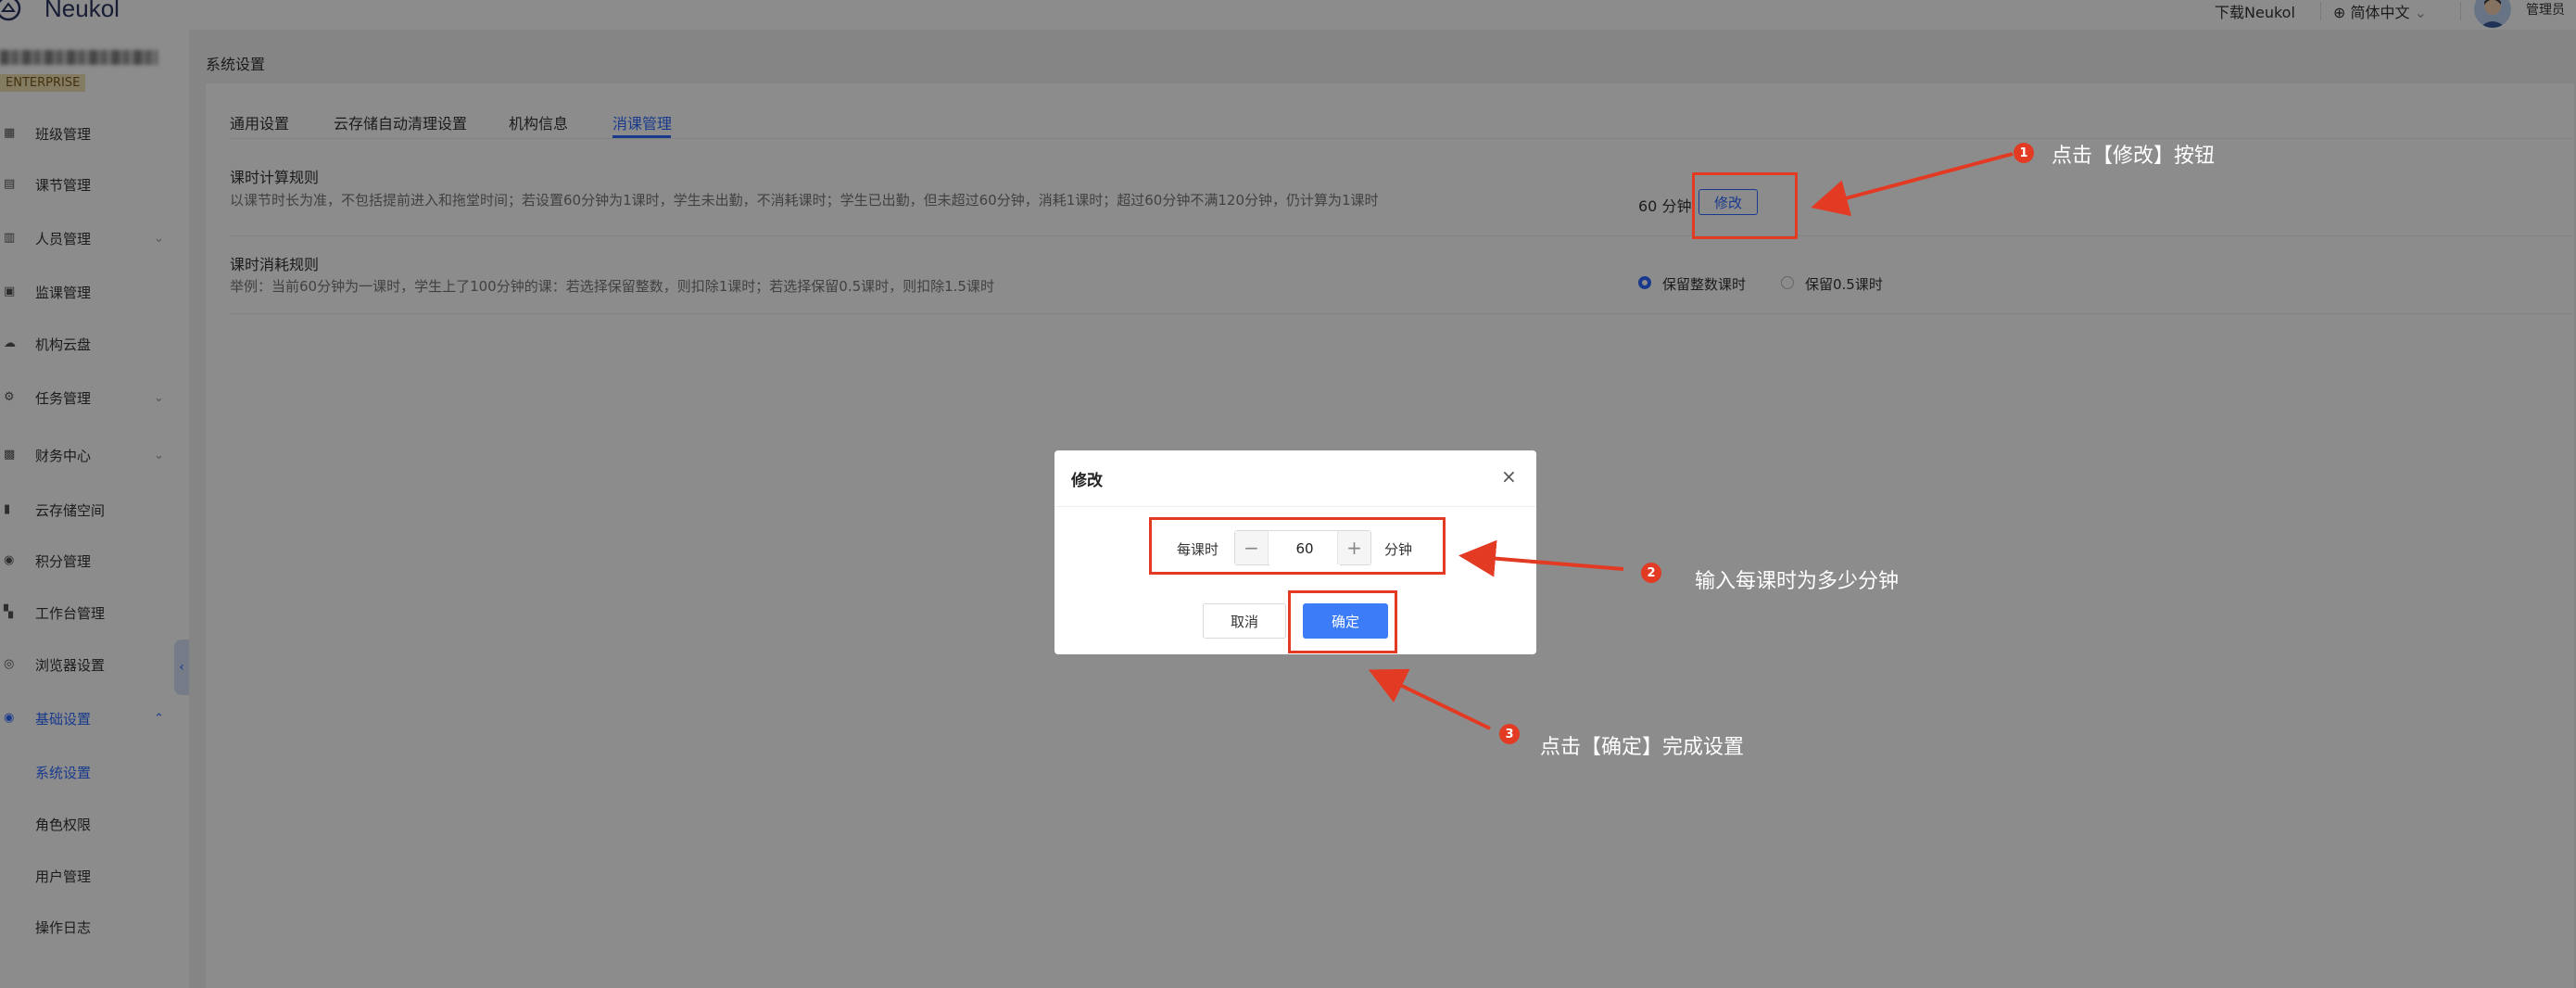 The image size is (2576, 988). What do you see at coordinates (2134, 156) in the screenshot?
I see `annotation-text-1: 点击【修改】按钮` at bounding box center [2134, 156].